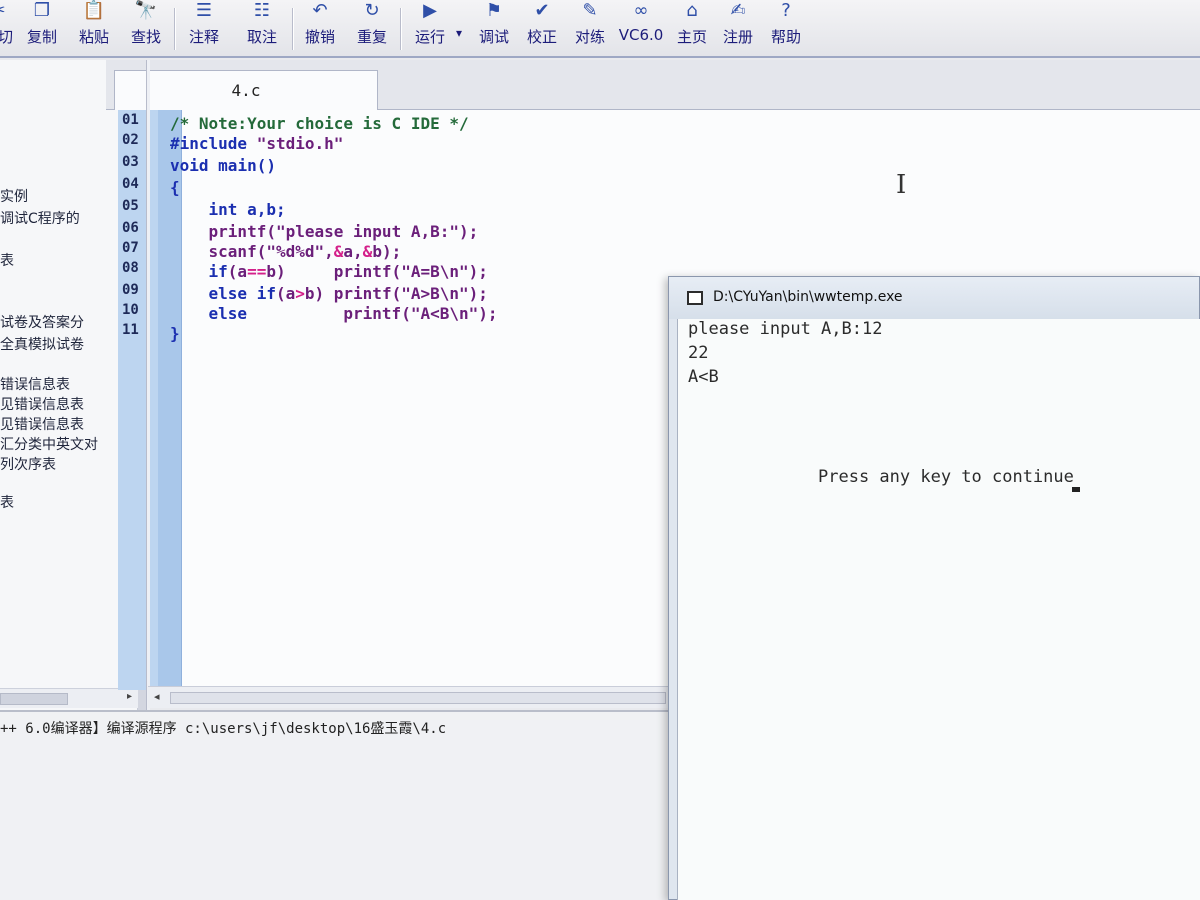  Describe the element at coordinates (785, 37) in the screenshot. I see `help-label: 帮助` at that location.